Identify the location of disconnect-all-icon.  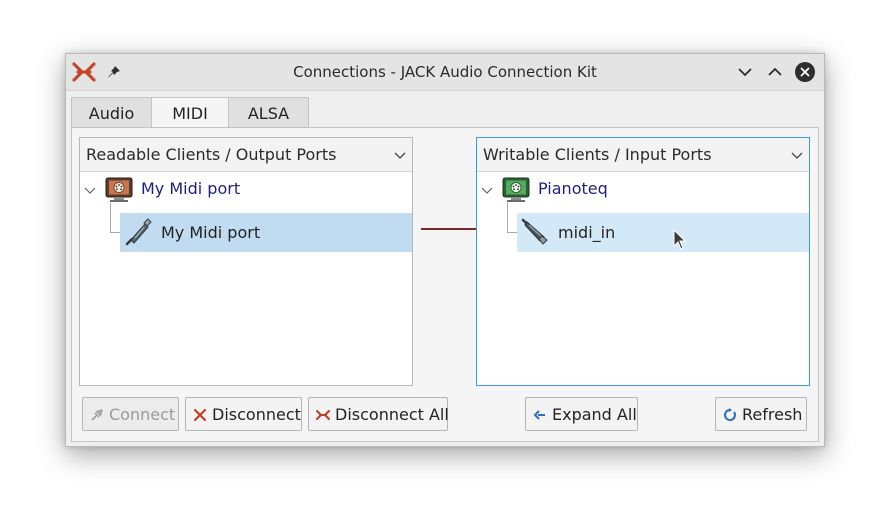
(323, 415).